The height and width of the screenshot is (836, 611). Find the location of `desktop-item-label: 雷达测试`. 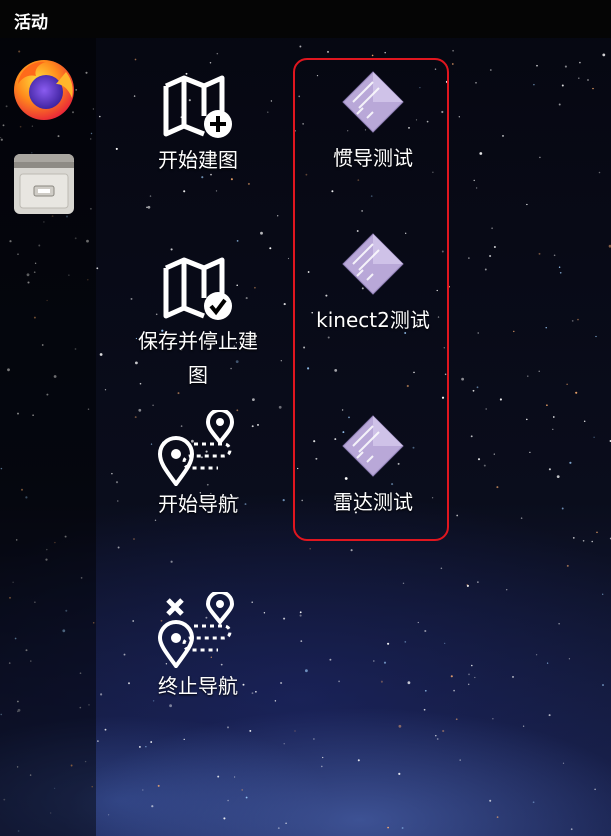

desktop-item-label: 雷达测试 is located at coordinates (373, 502).